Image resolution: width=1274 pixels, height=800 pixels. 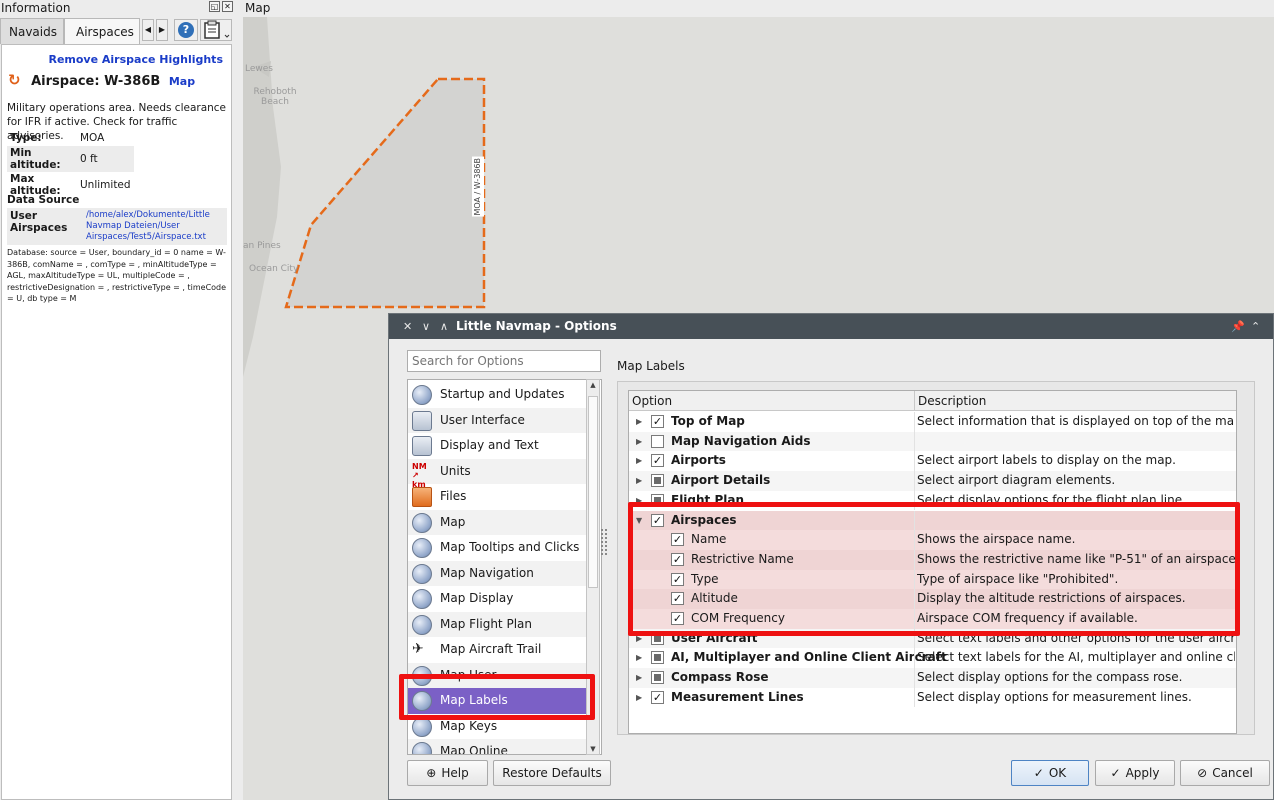 What do you see at coordinates (455, 773) in the screenshot?
I see `help-button-label: Help` at bounding box center [455, 773].